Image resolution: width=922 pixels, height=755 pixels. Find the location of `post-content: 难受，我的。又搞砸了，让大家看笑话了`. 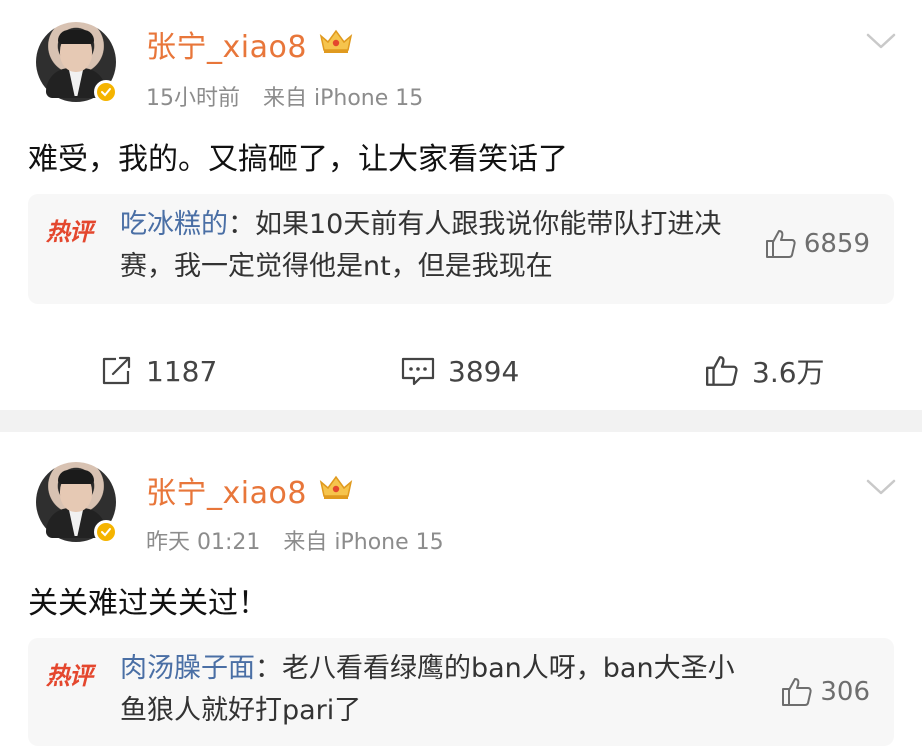

post-content: 难受，我的。又搞砸了，让大家看笑话了 is located at coordinates (298, 159).